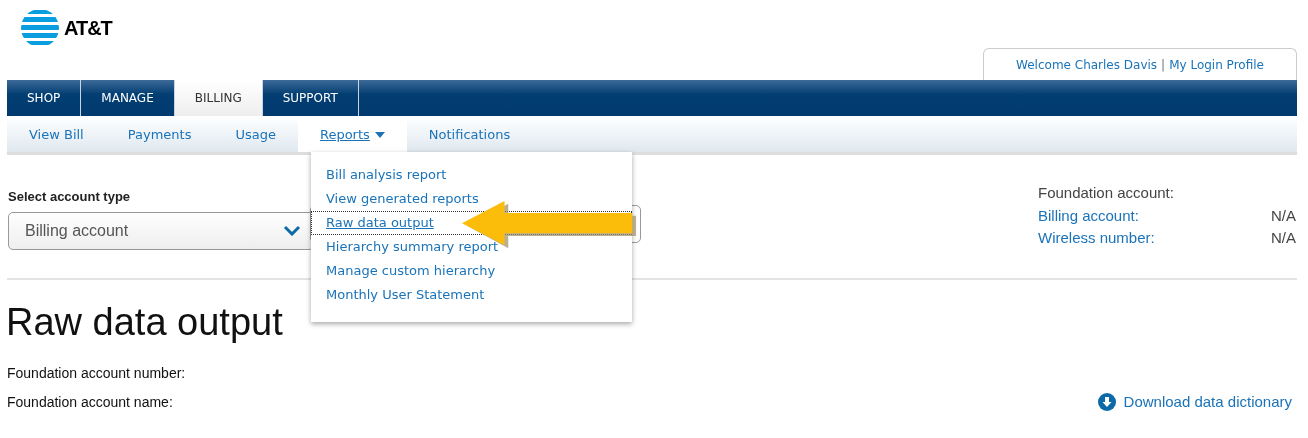 This screenshot has height=438, width=1308. I want to click on nav-tab: BILLING, so click(218, 98).